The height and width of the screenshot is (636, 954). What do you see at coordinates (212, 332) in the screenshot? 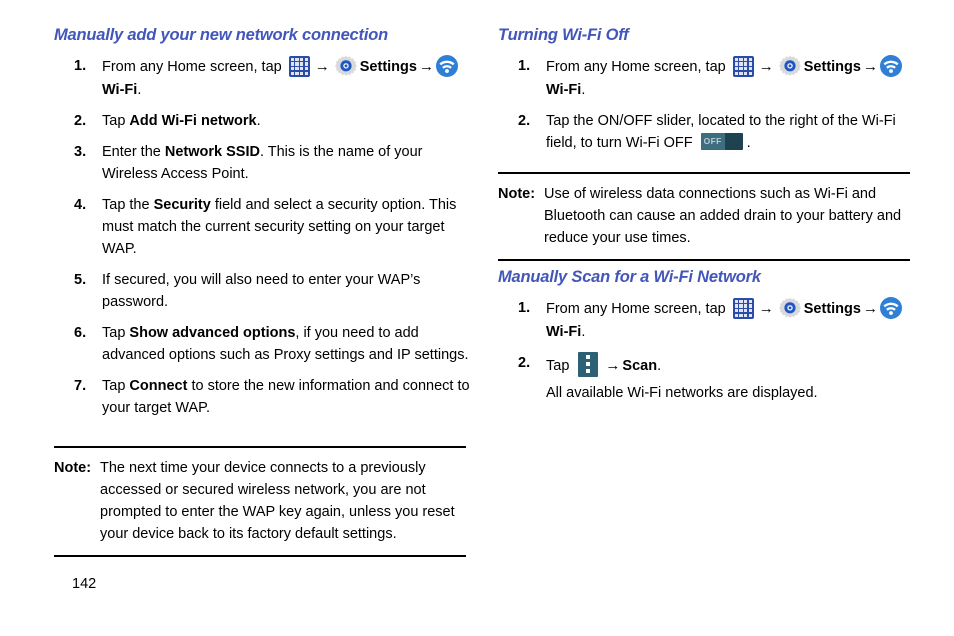
I see `step-emphasis: Show advanced options` at bounding box center [212, 332].